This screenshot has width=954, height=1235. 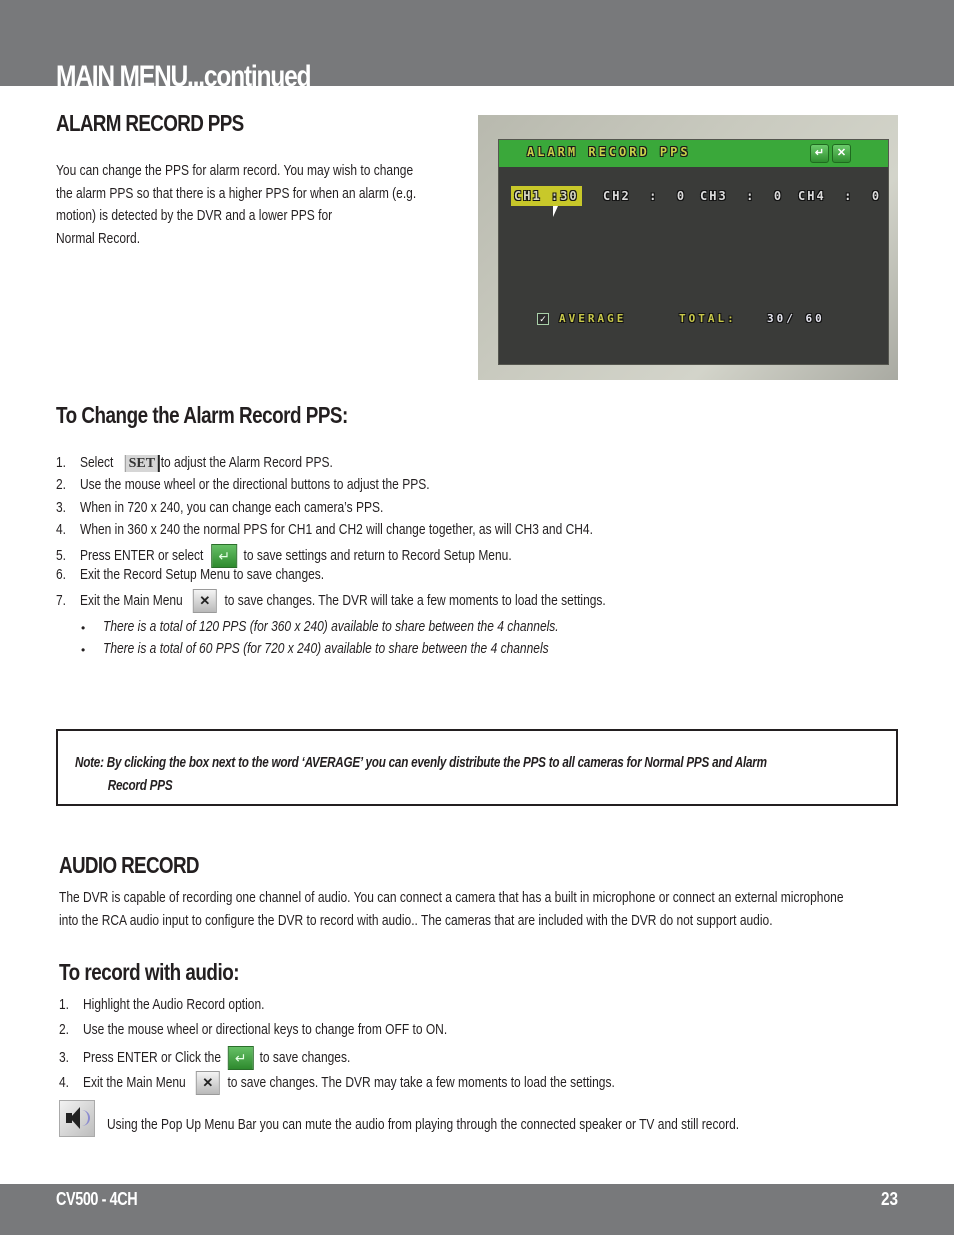 I want to click on channel-value: 30, so click(x=569, y=196).